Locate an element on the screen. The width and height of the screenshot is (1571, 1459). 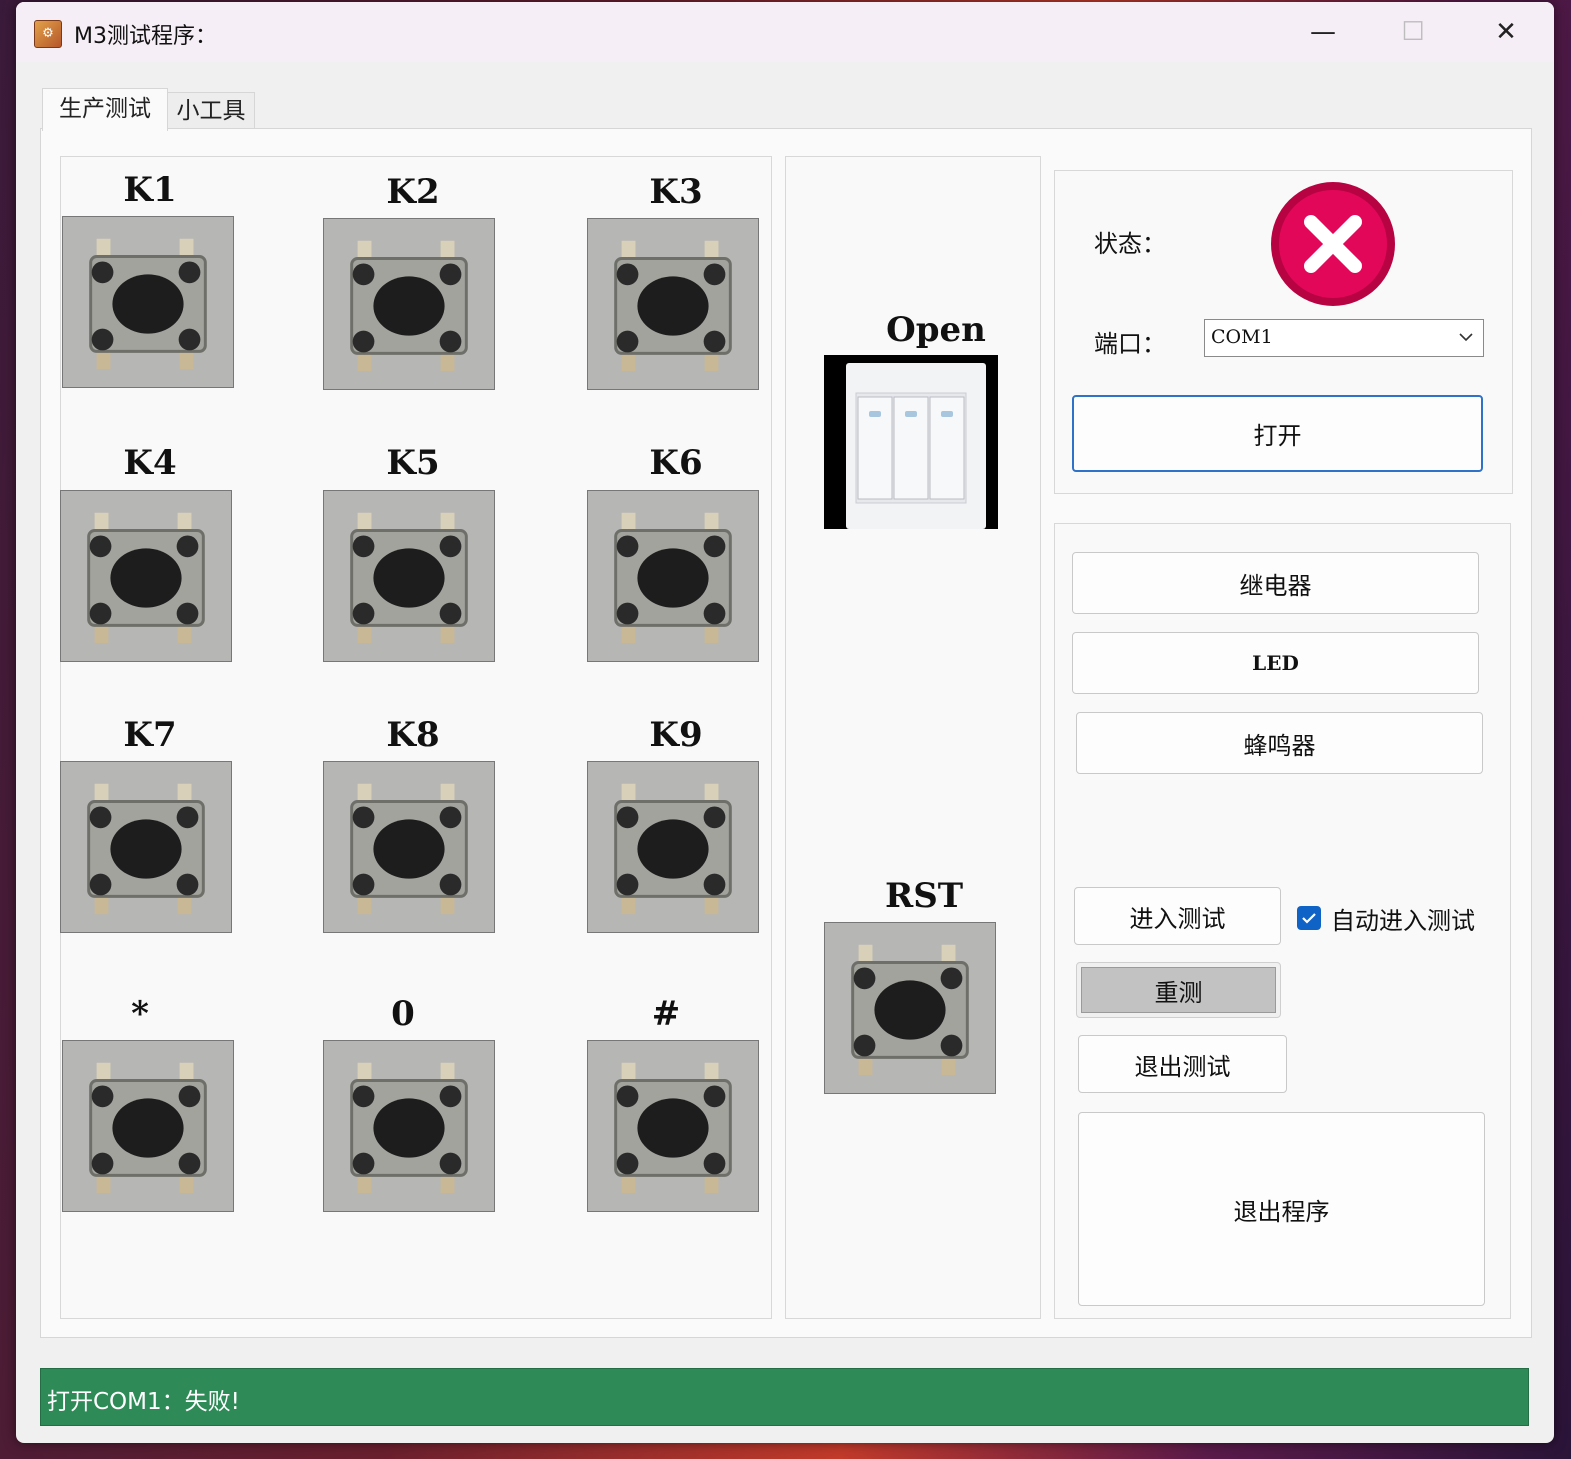
key-image-k2 is located at coordinates (409, 304).